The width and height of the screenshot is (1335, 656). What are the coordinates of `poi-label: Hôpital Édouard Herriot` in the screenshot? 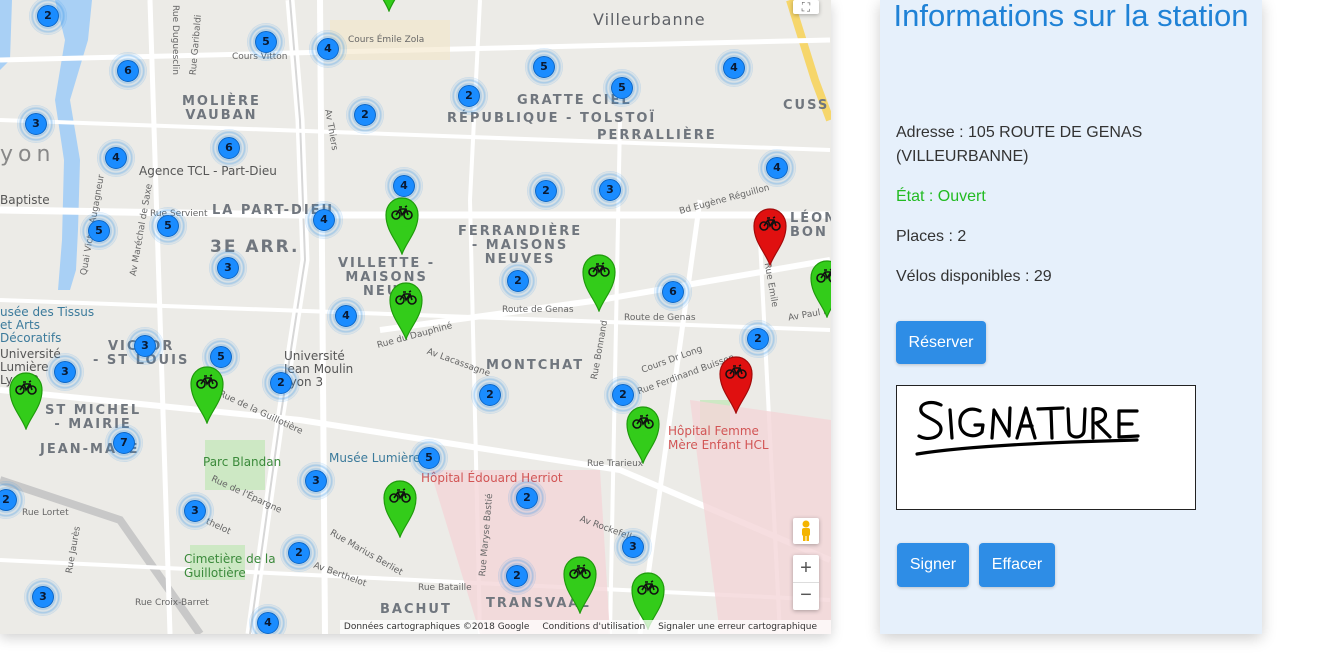 It's located at (492, 478).